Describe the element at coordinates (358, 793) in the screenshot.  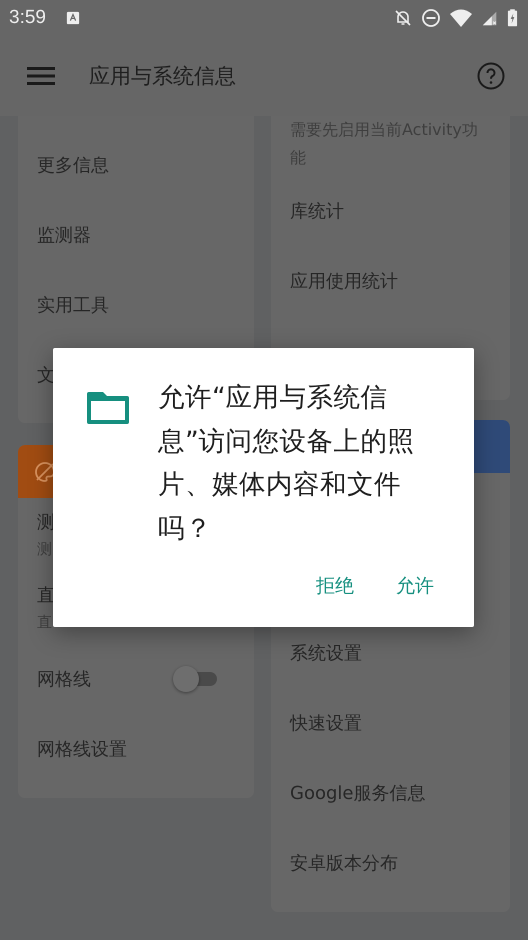
I see `menu-item: Google服务信息` at that location.